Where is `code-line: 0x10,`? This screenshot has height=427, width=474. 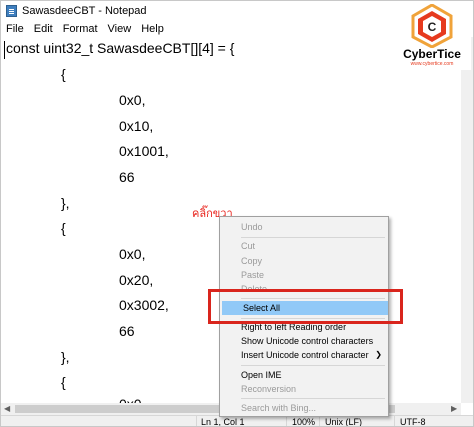 code-line: 0x10, is located at coordinates (136, 126).